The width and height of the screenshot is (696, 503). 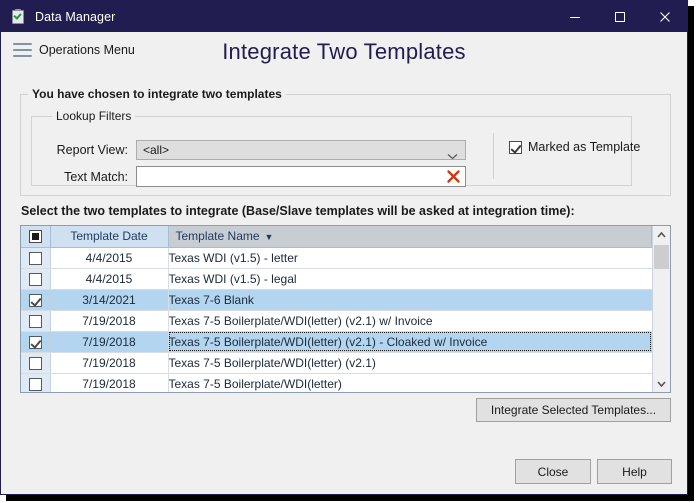 I want to click on scroll-up-button, so click(x=661, y=234).